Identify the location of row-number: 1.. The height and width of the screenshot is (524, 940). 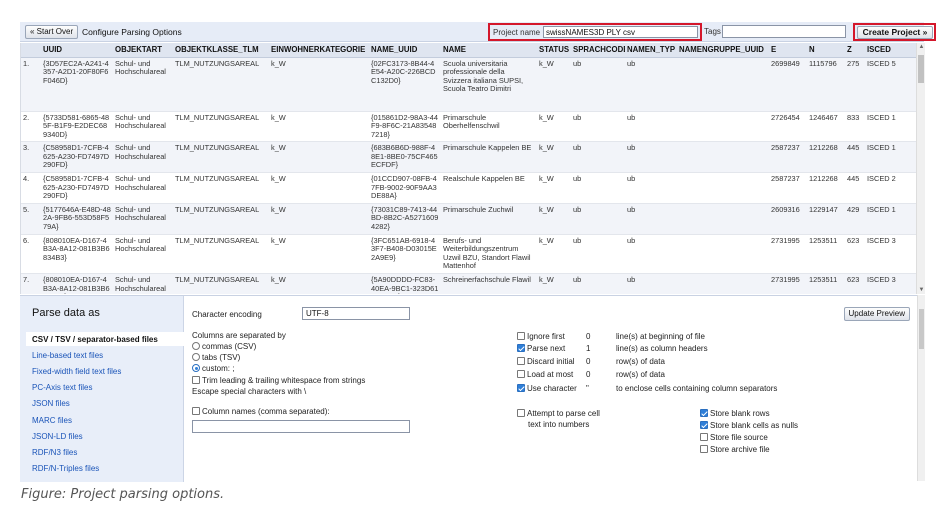
(31, 84).